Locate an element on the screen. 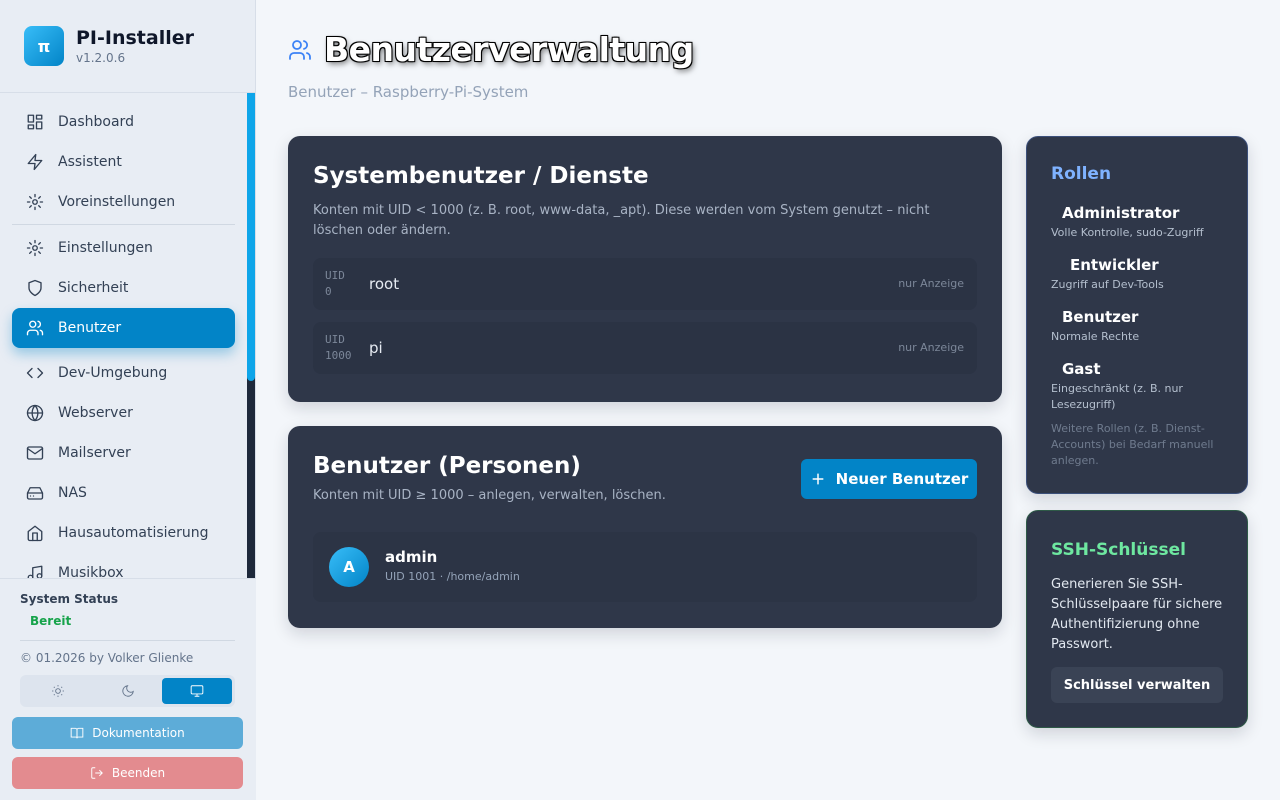 This screenshot has width=1280, height=800. sun-icon is located at coordinates (57, 691).